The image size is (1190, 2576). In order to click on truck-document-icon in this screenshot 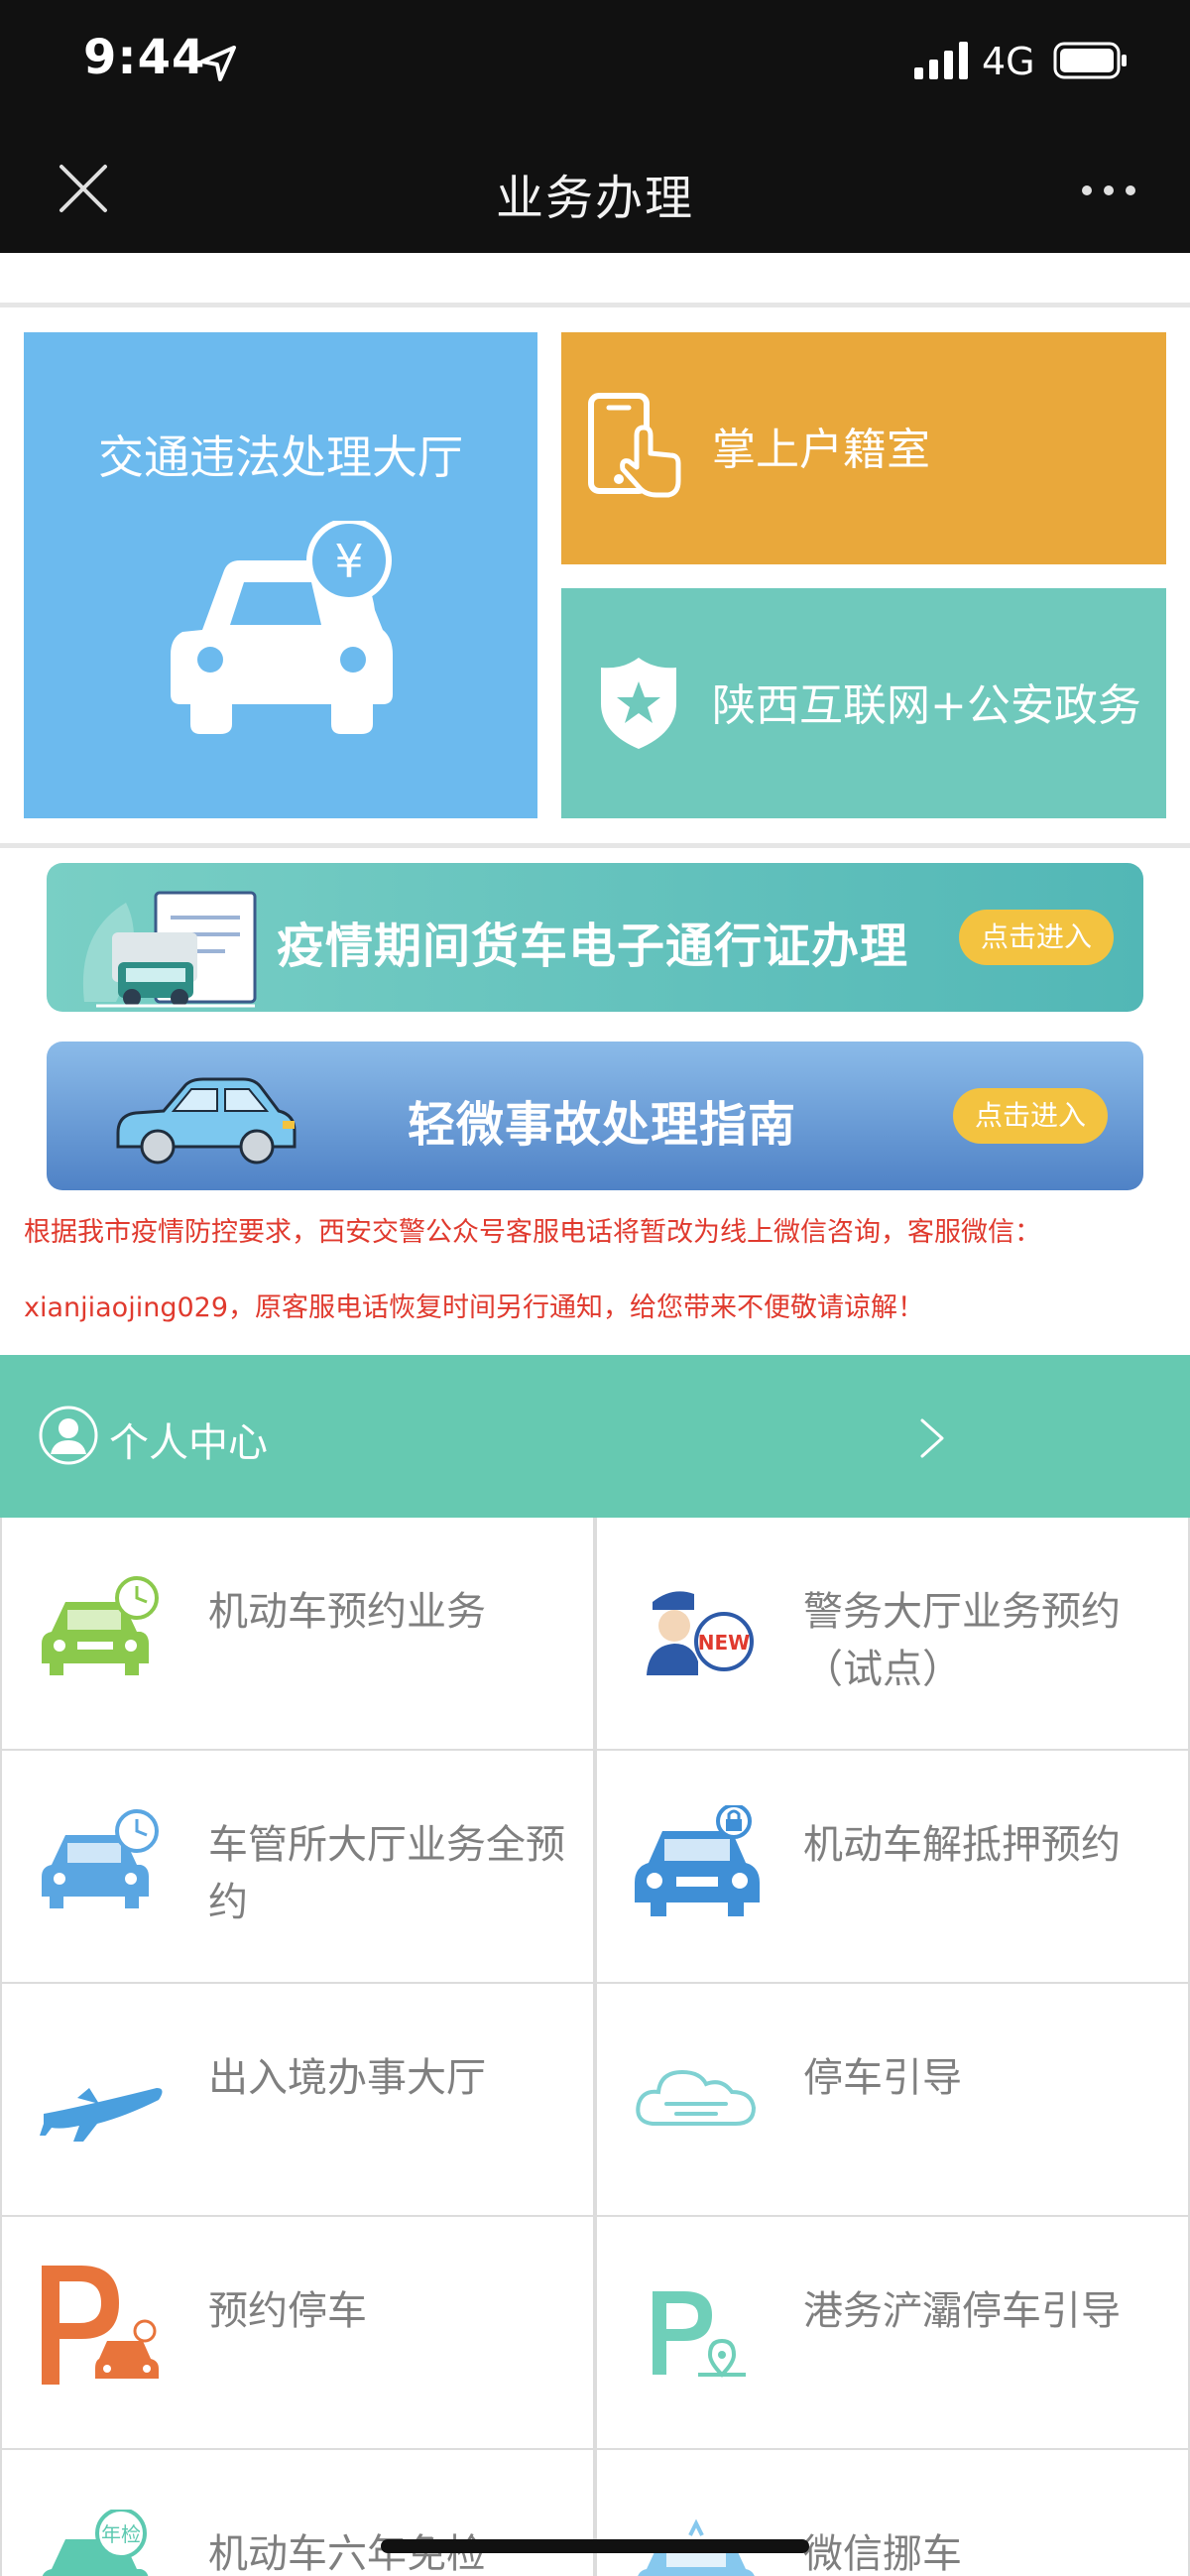, I will do `click(169, 949)`.